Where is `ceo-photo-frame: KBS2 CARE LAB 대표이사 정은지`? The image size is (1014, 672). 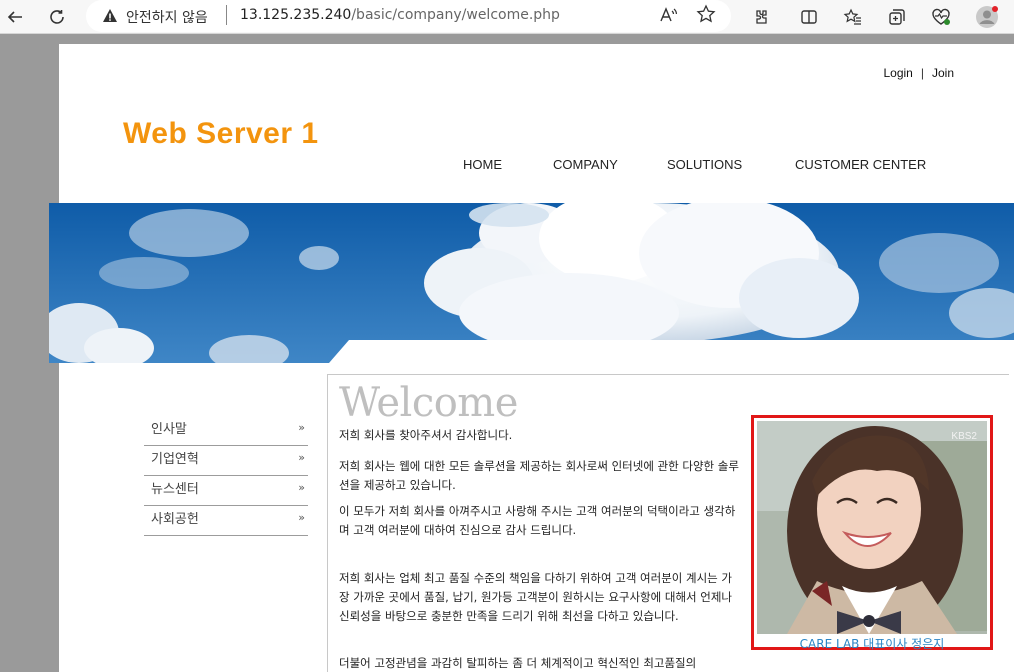
ceo-photo-frame: KBS2 CARE LAB 대표이사 정은지 is located at coordinates (872, 533).